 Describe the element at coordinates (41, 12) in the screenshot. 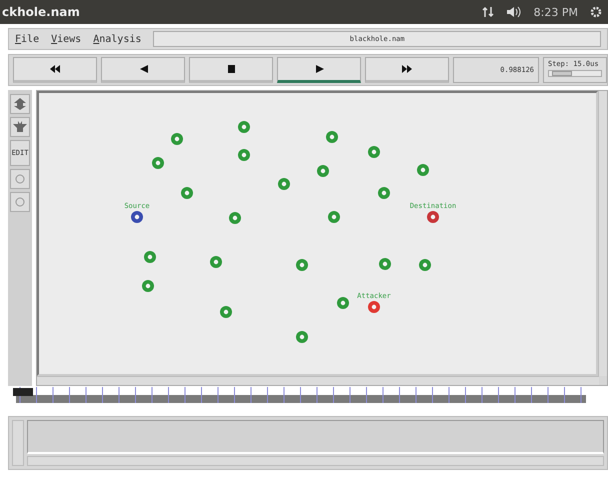

I see `window-title: ckhole.nam` at that location.